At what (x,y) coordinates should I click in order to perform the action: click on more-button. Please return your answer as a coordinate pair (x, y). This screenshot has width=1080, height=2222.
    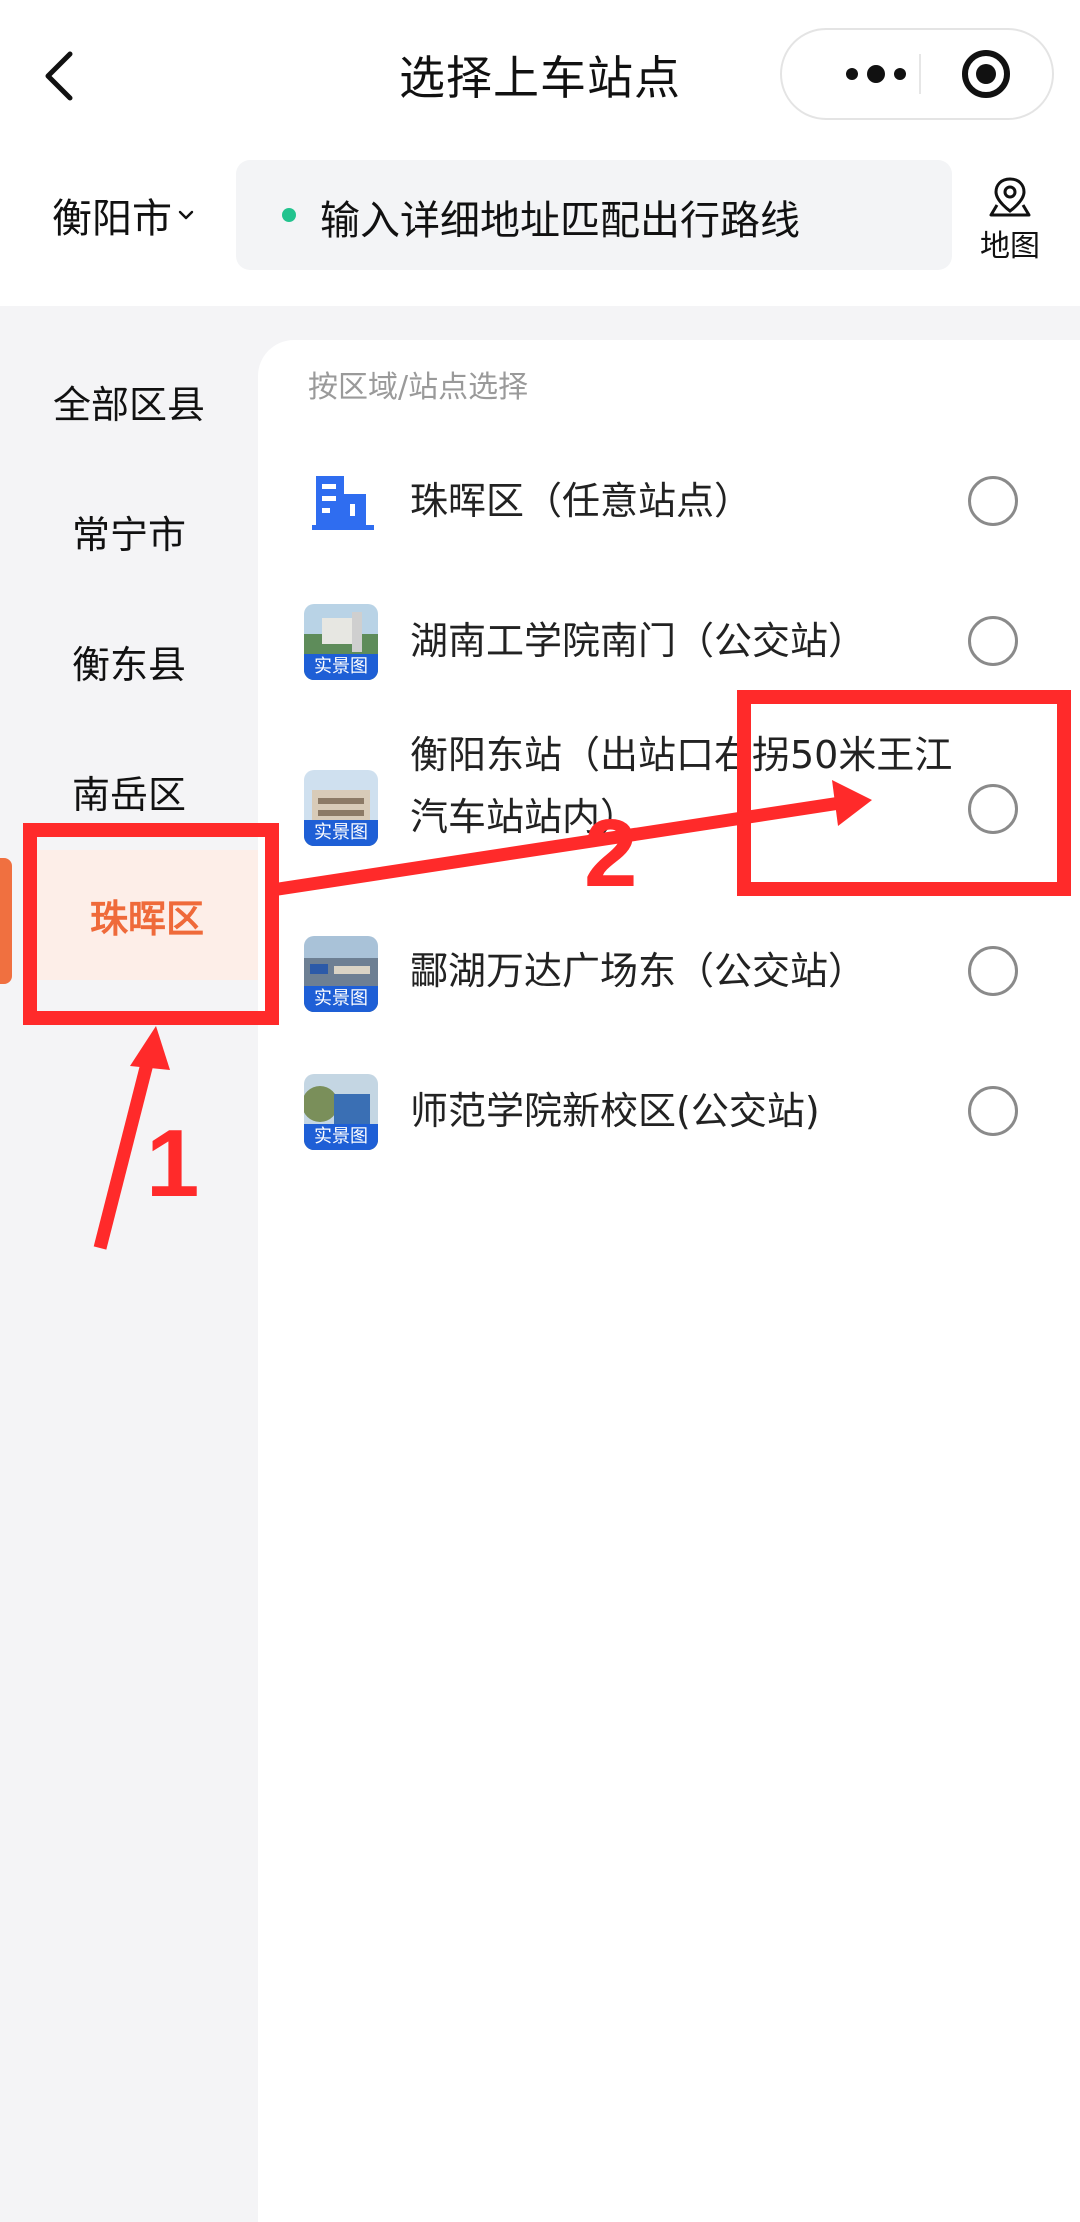
    Looking at the image, I should click on (876, 74).